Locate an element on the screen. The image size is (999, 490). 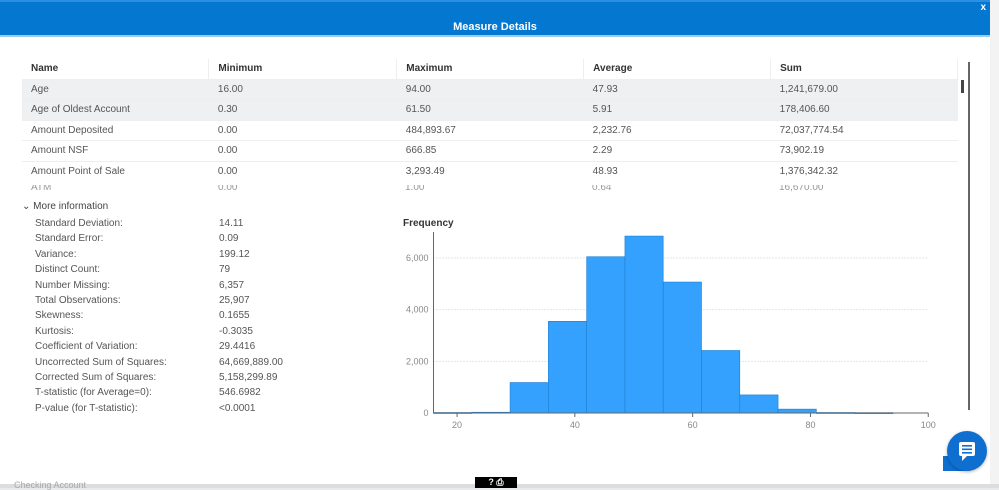
stat-row: Coefficient of Variation: 29.4416 is located at coordinates (159, 348).